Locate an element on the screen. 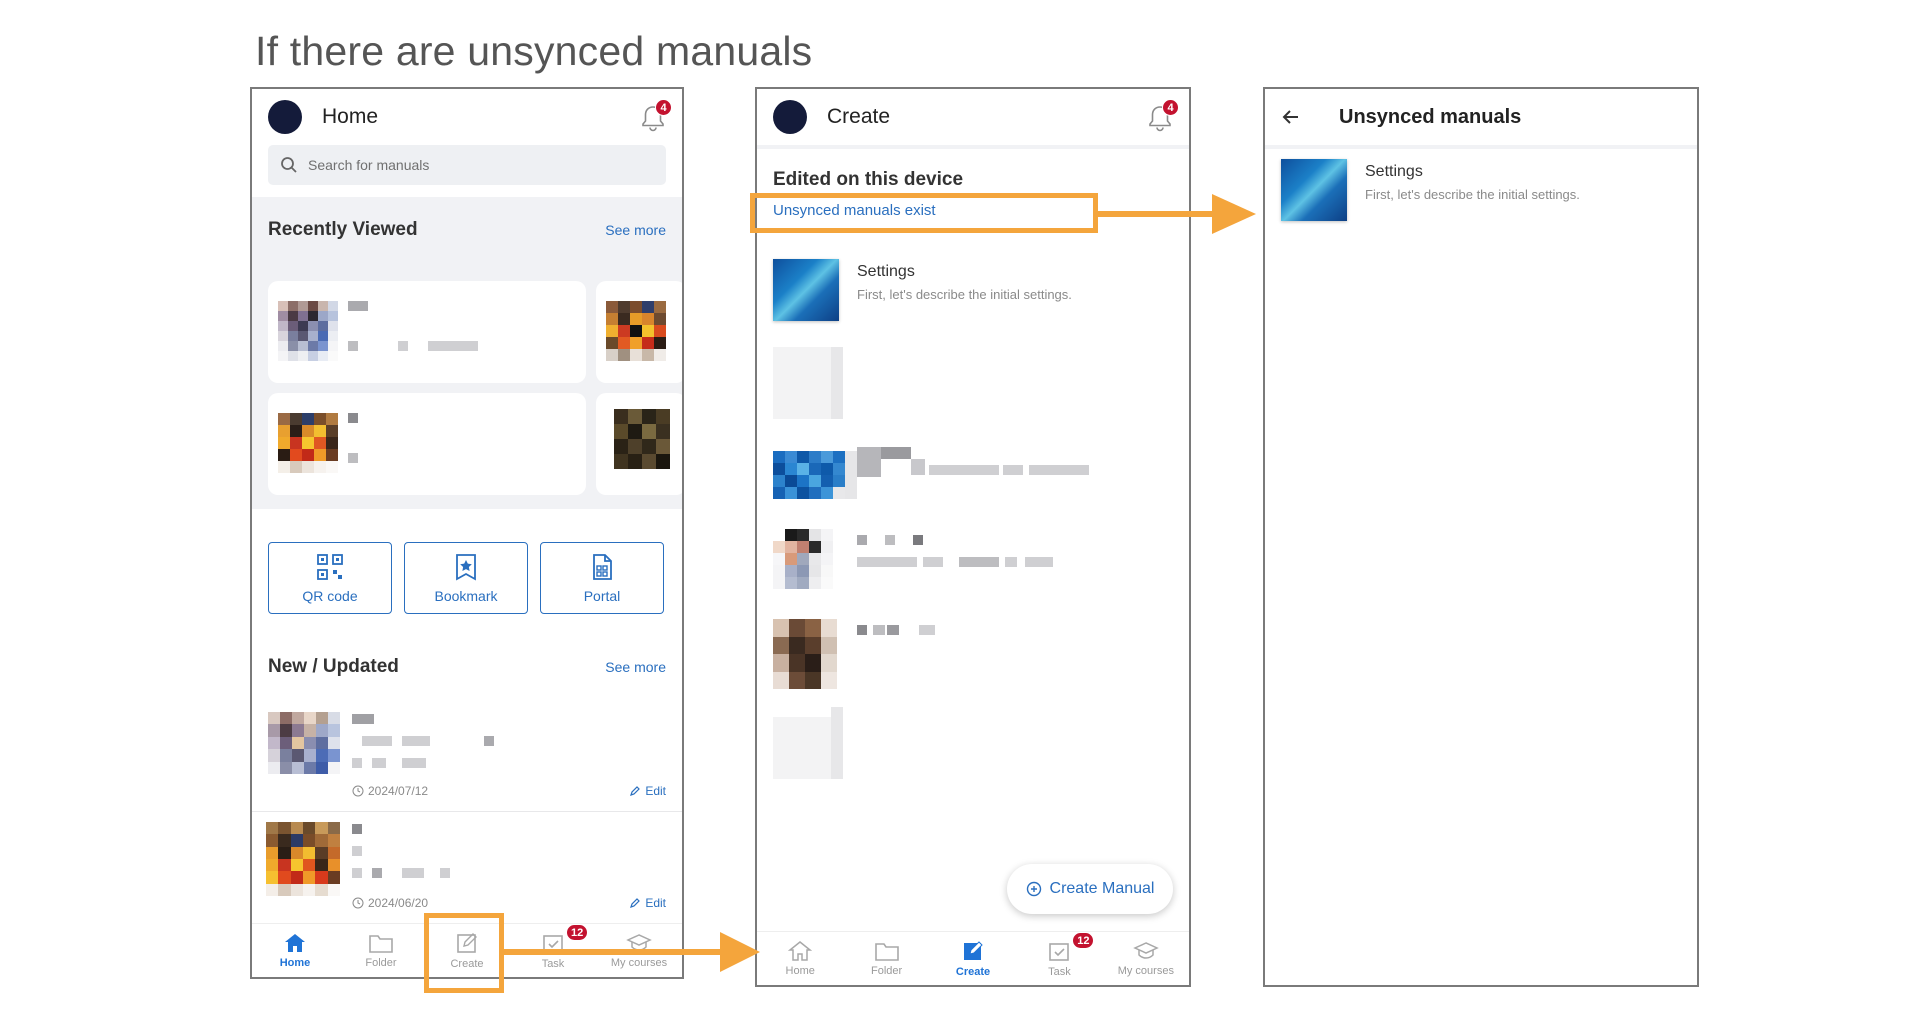 This screenshot has width=1920, height=1010. bottom-nav: Home Folder Create 12 Task My courses is located at coordinates (973, 958).